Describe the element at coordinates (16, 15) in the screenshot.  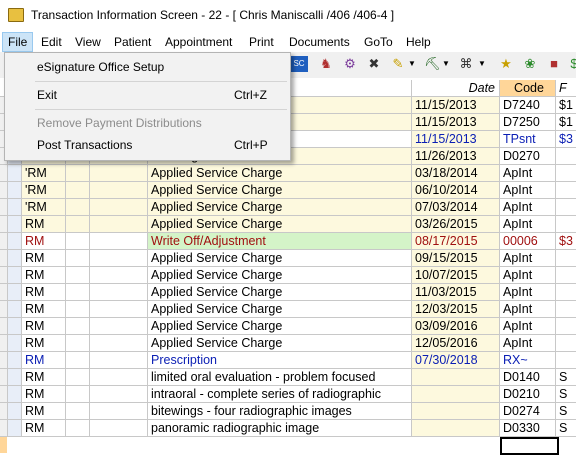
I see `folder-icon` at that location.